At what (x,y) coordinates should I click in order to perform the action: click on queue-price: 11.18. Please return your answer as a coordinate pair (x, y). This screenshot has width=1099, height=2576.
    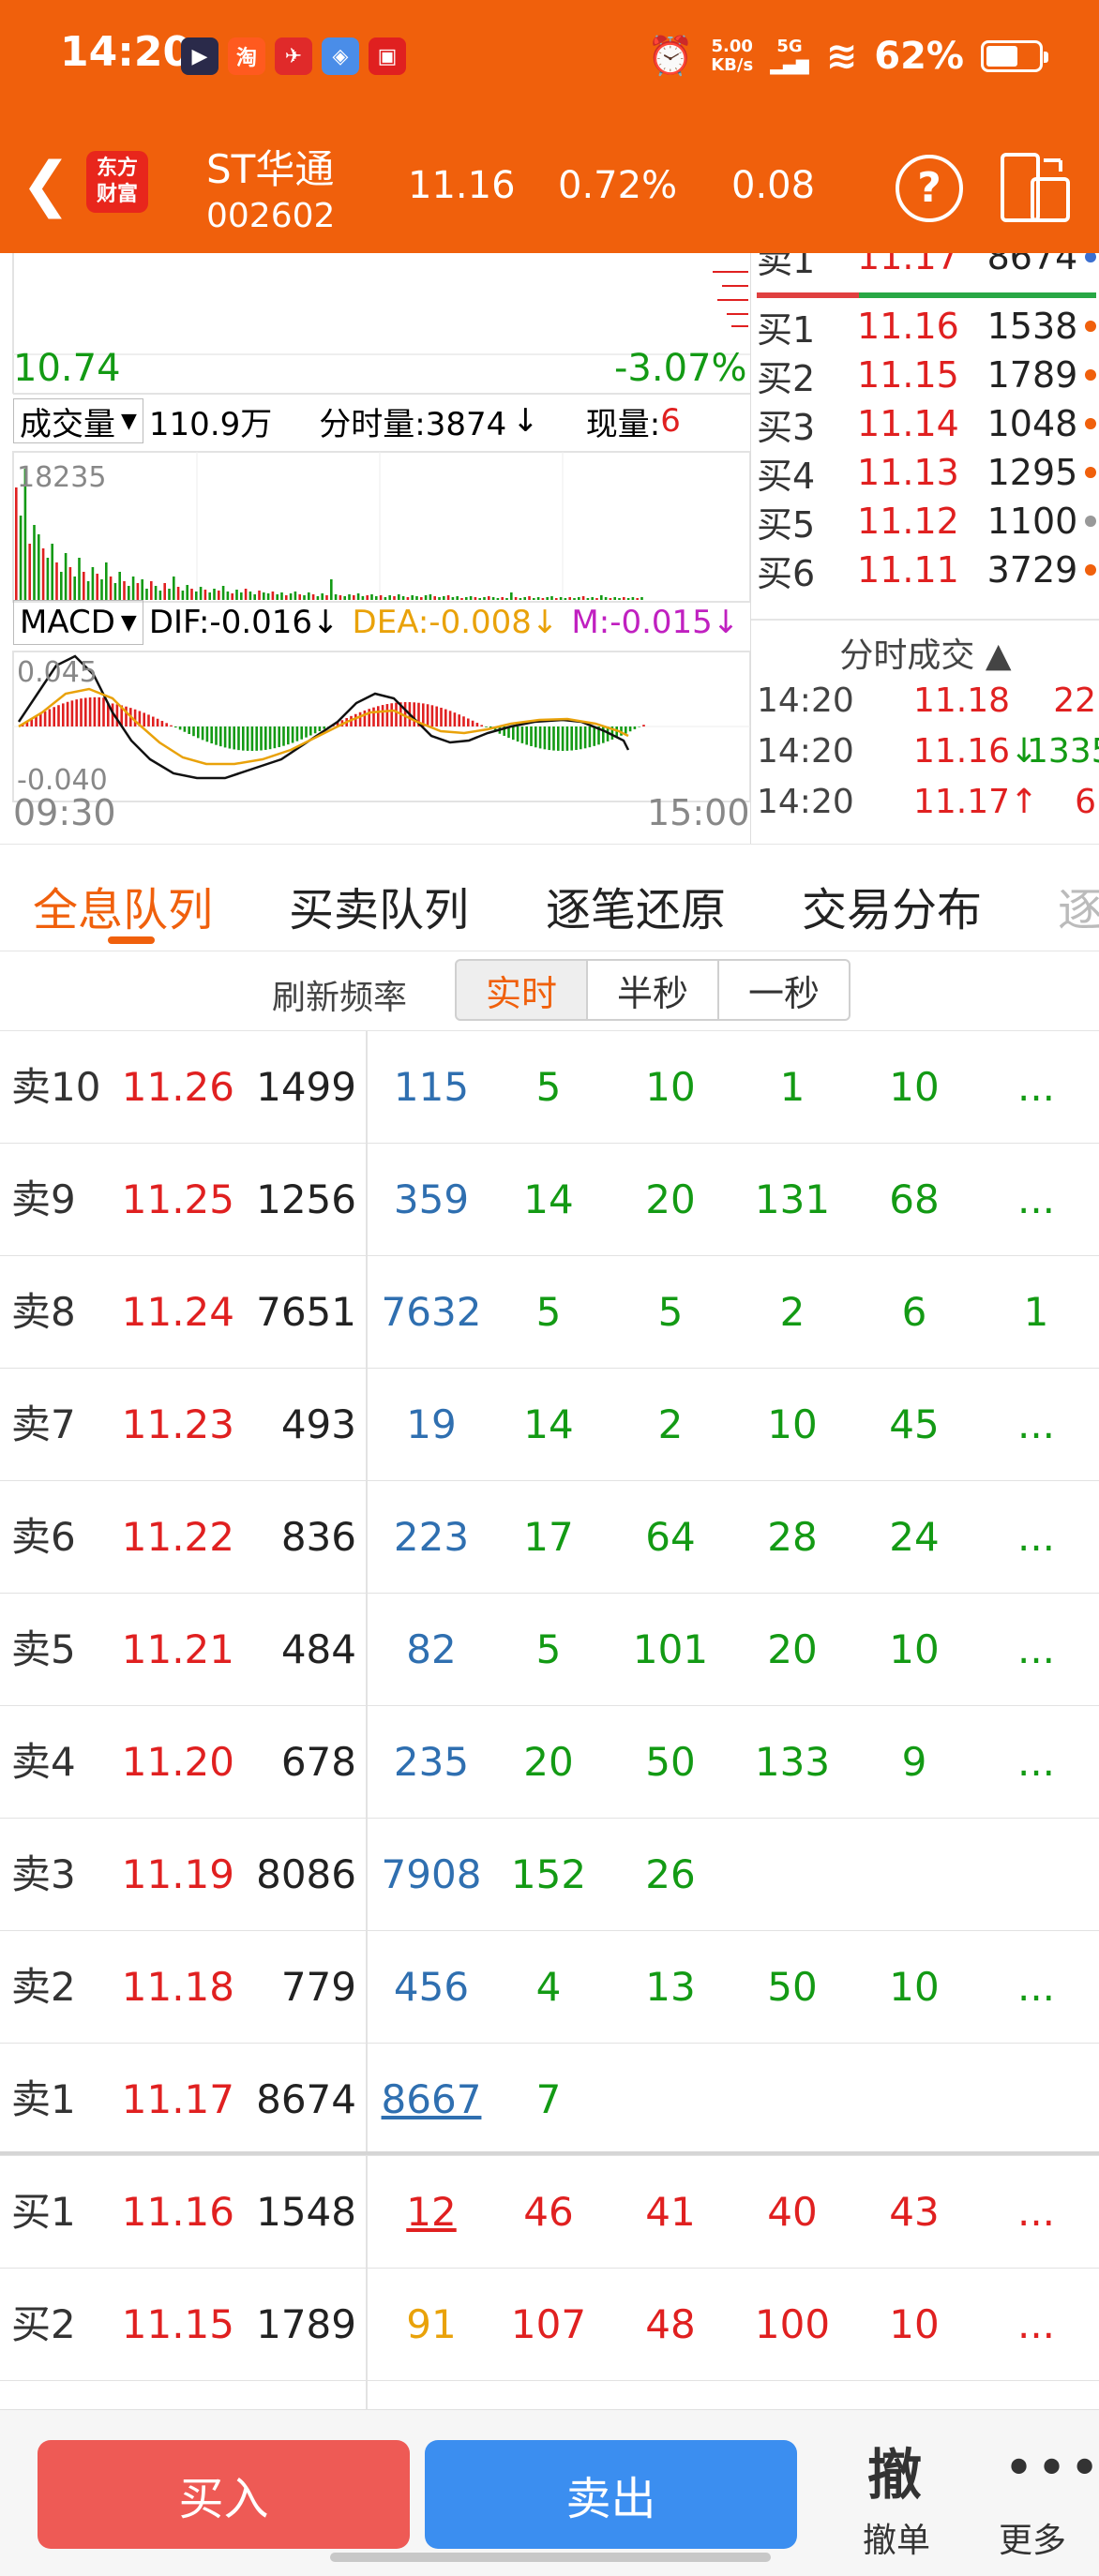
    Looking at the image, I should click on (177, 1987).